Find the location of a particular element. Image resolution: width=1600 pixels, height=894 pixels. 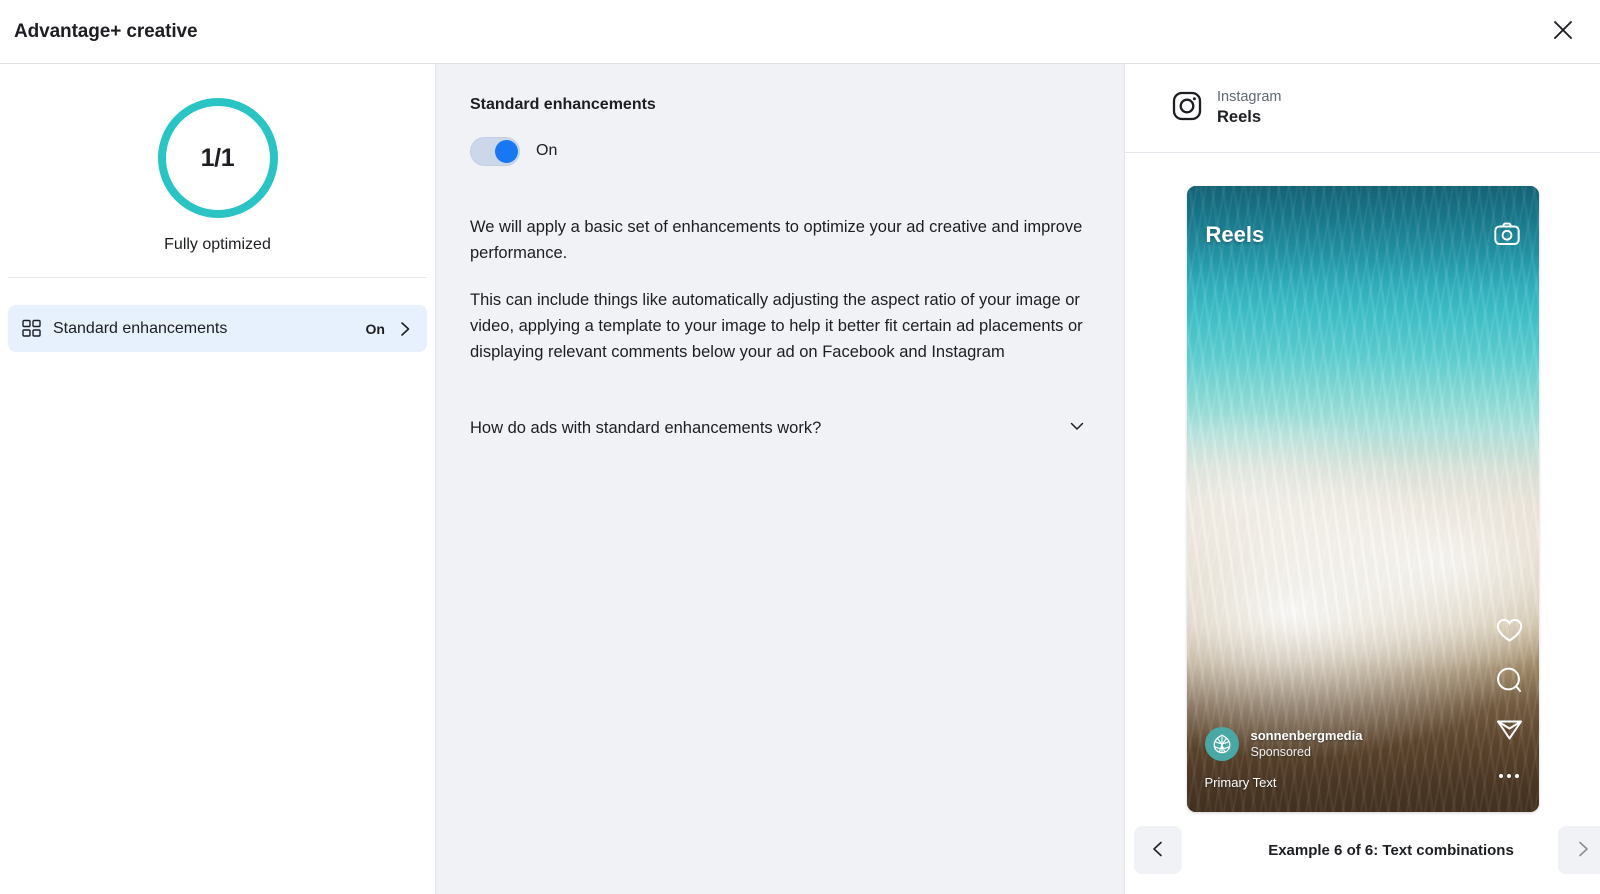

advertiser-name: sonnenbergmedia is located at coordinates (1306, 735).